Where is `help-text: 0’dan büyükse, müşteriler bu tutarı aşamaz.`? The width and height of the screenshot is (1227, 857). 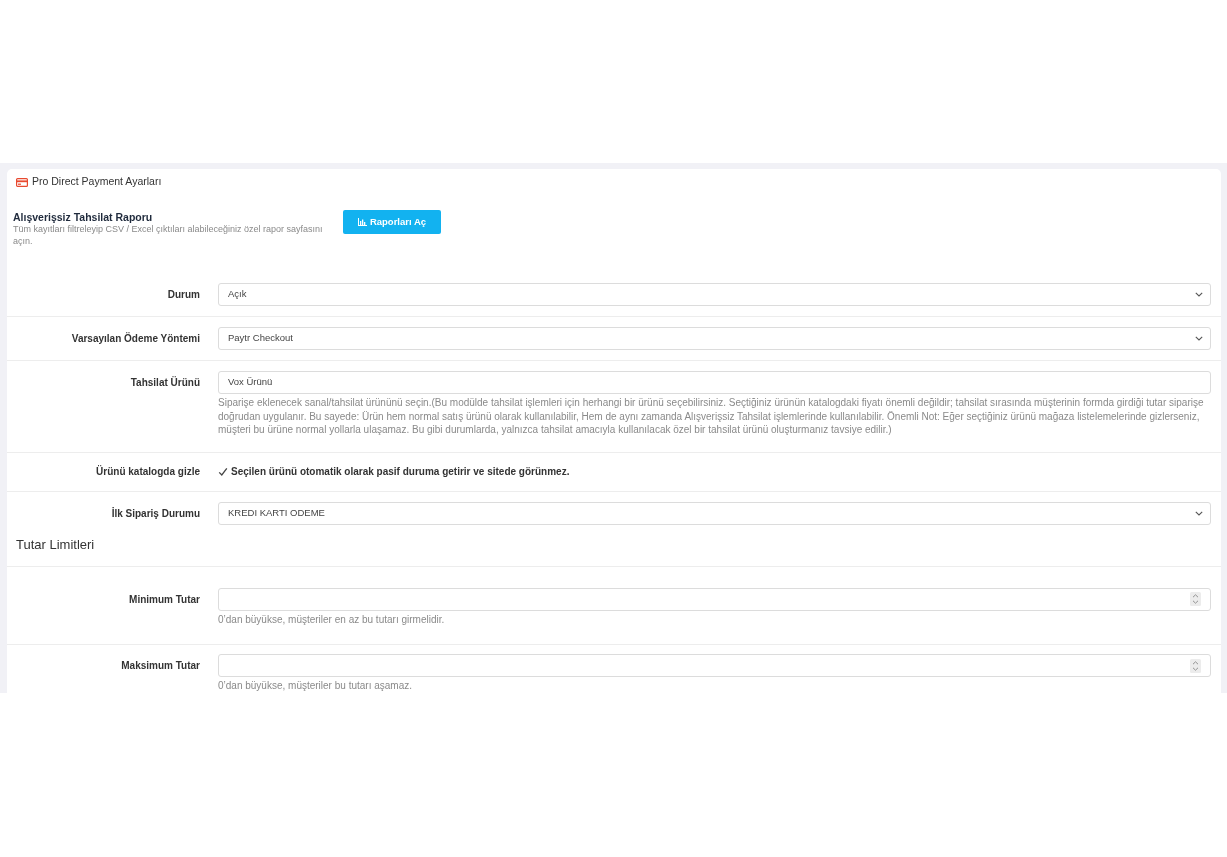 help-text: 0’dan büyükse, müşteriler bu tutarı aşamaz. is located at coordinates (315, 686).